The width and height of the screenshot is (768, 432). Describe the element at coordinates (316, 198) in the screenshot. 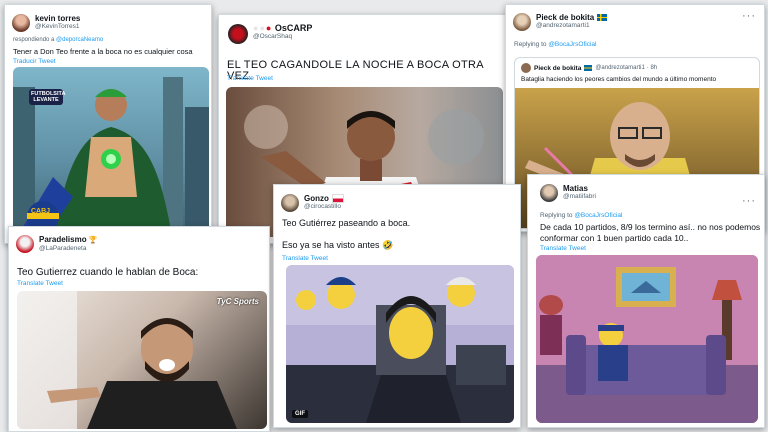

I see `display-name: Gonzo` at that location.